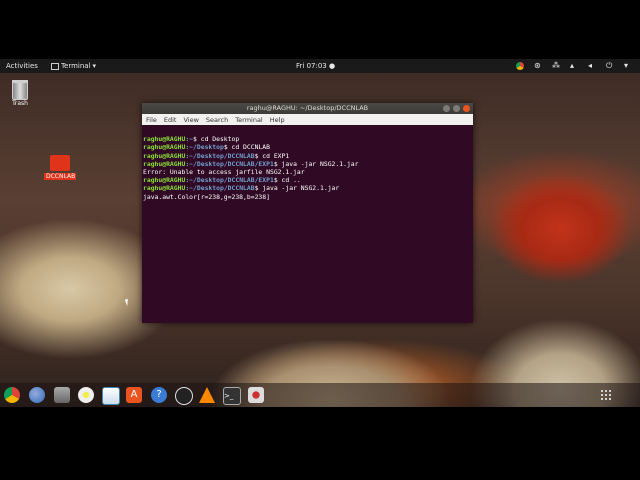 The image size is (640, 480). What do you see at coordinates (20, 90) in the screenshot?
I see `trash-icon` at bounding box center [20, 90].